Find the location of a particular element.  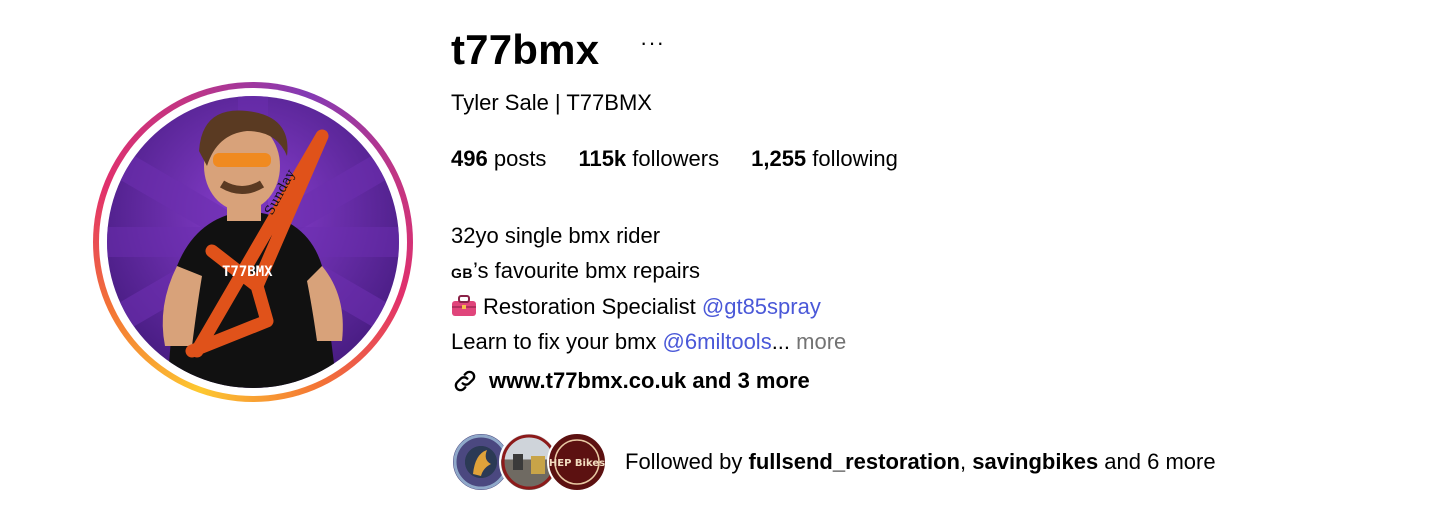

avatar-photo: Sunday T77BMX is located at coordinates (253, 242).